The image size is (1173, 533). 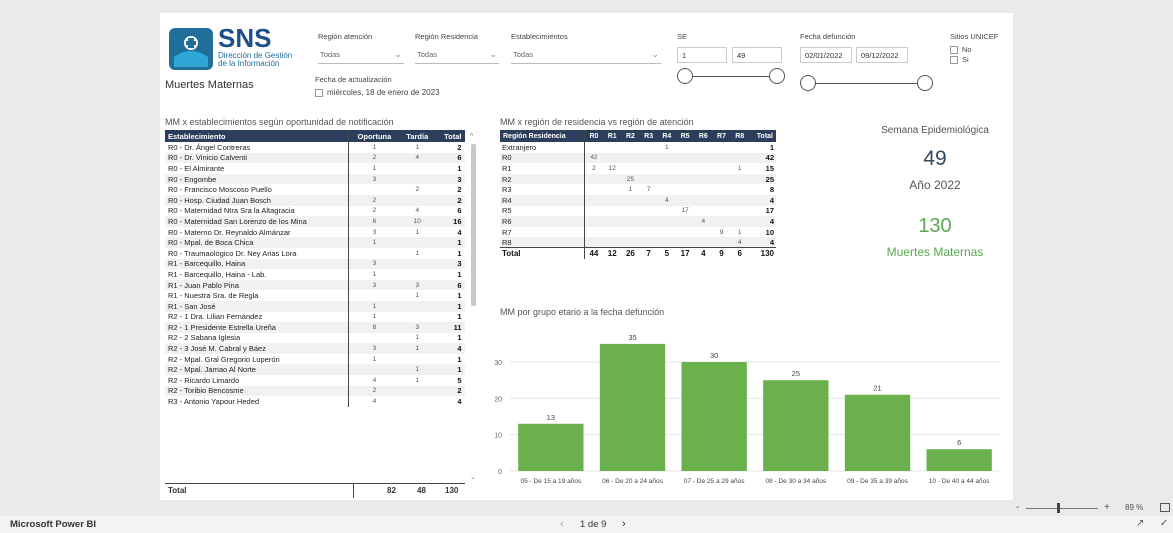 What do you see at coordinates (315, 168) in the screenshot?
I see `table1-row: R0 - El Almirante 1 1` at bounding box center [315, 168].